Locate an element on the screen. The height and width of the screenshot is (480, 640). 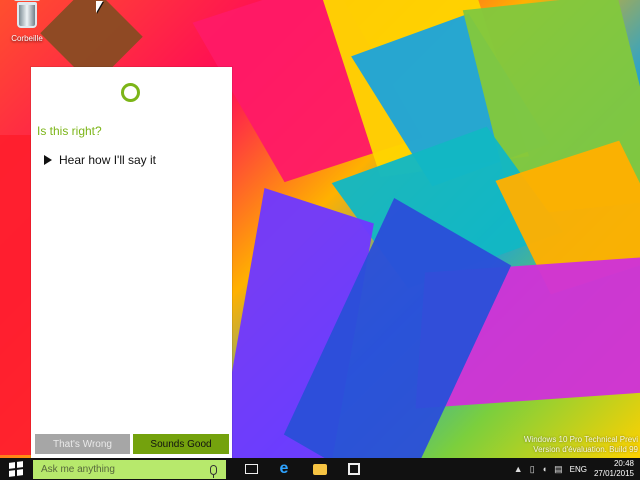
internet-explorer-icon: e is located at coordinates (284, 468).